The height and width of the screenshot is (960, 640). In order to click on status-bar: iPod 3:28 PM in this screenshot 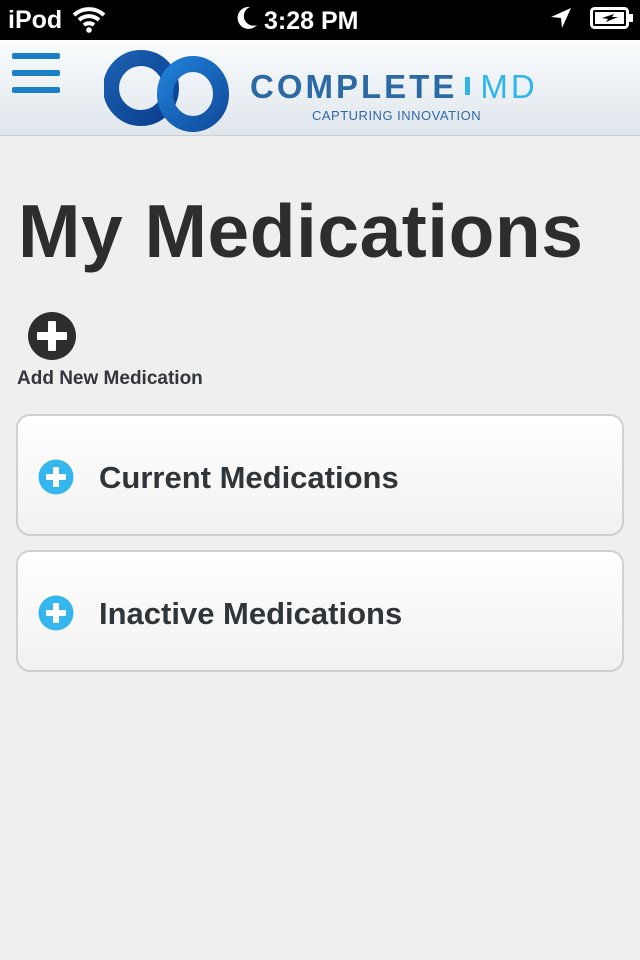, I will do `click(320, 20)`.